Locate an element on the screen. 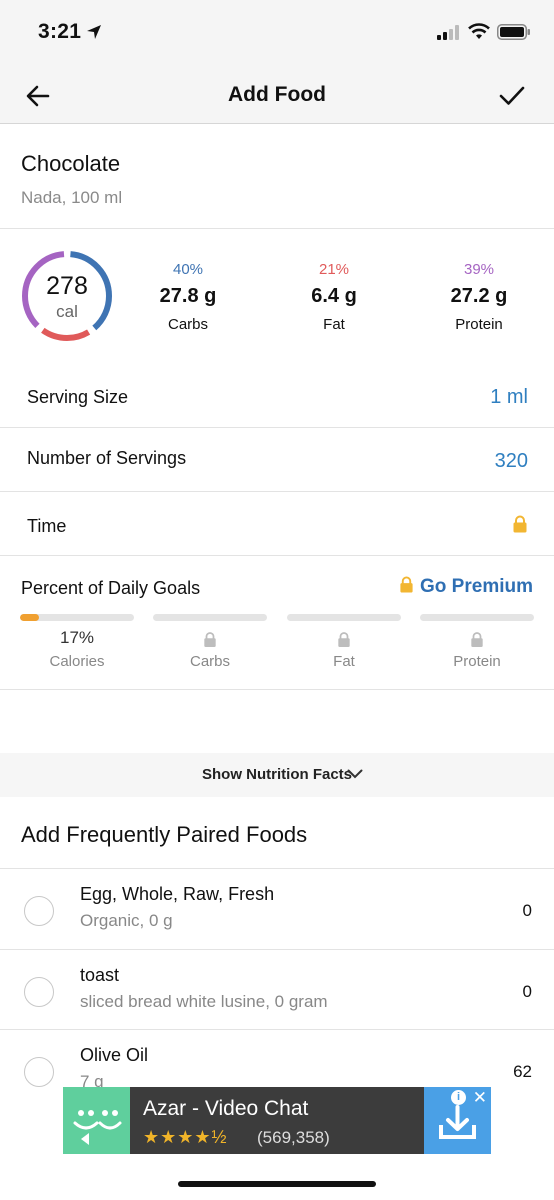 This screenshot has width=554, height=1200. goal-calories: 17% Calories is located at coordinates (77, 649).